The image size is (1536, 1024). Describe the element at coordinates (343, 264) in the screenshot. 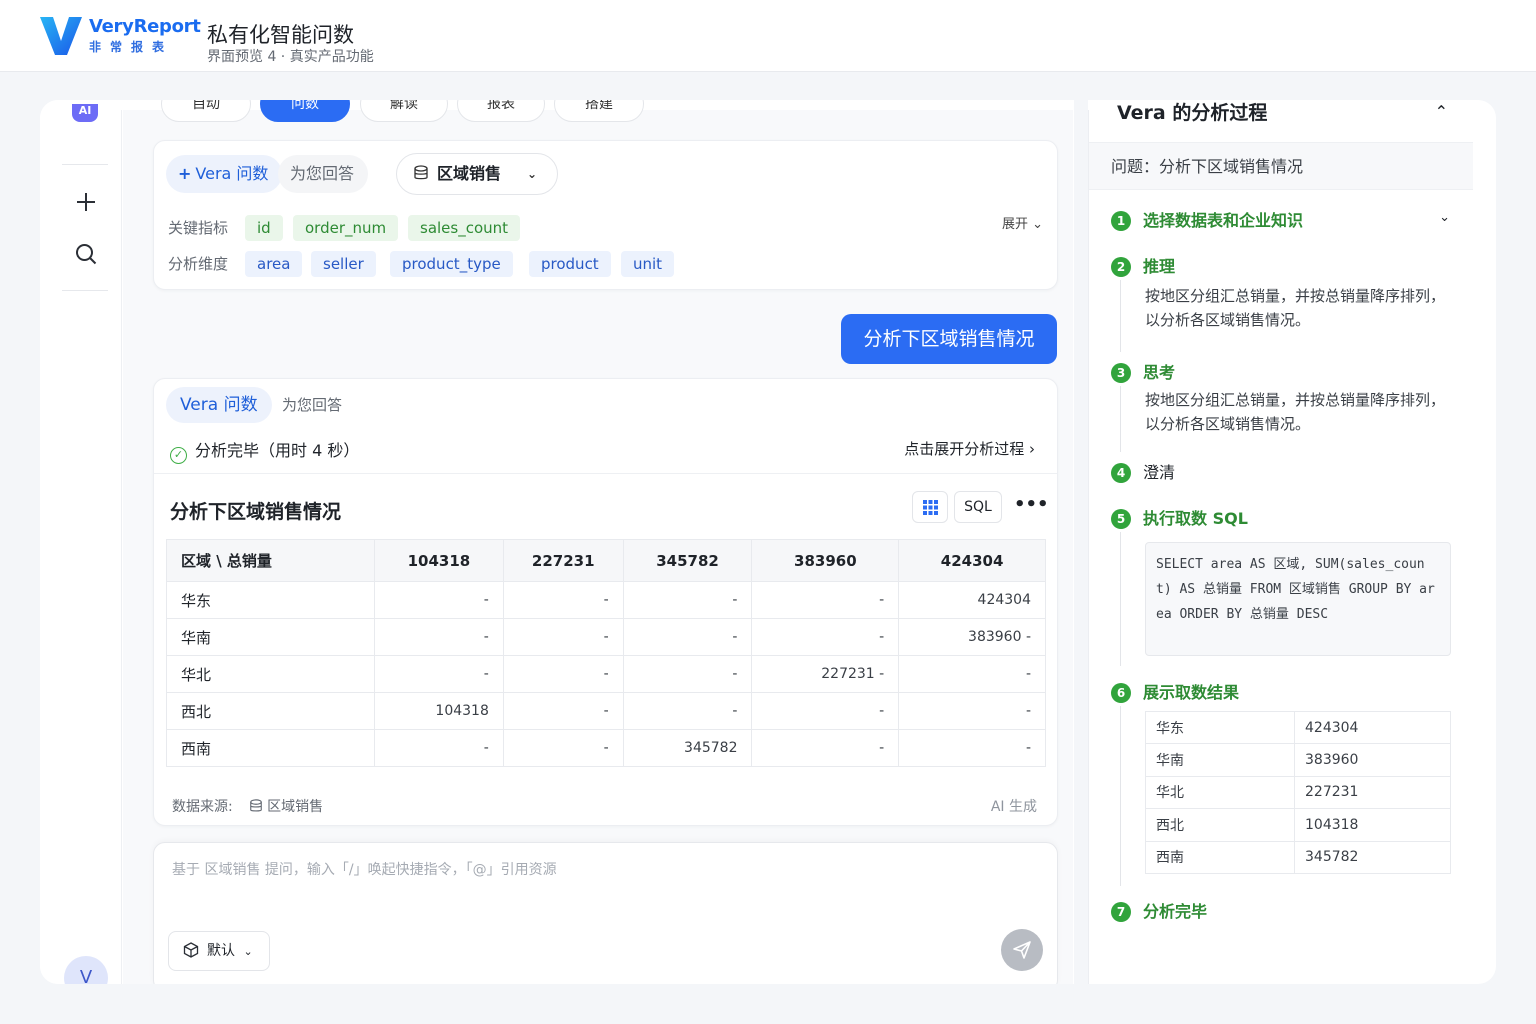

I see `dimension-tag: seller` at that location.